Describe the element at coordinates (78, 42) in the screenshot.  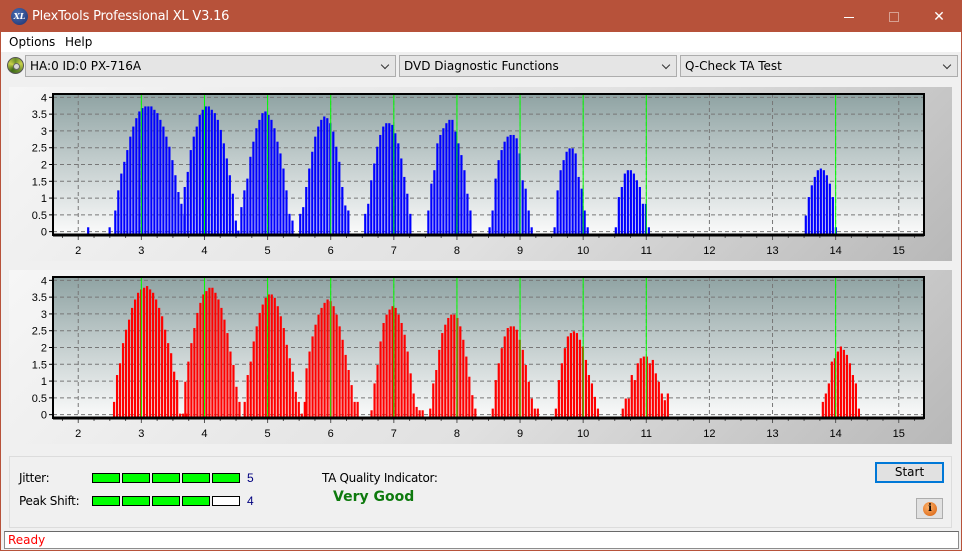
I see `menu-help: Help` at that location.